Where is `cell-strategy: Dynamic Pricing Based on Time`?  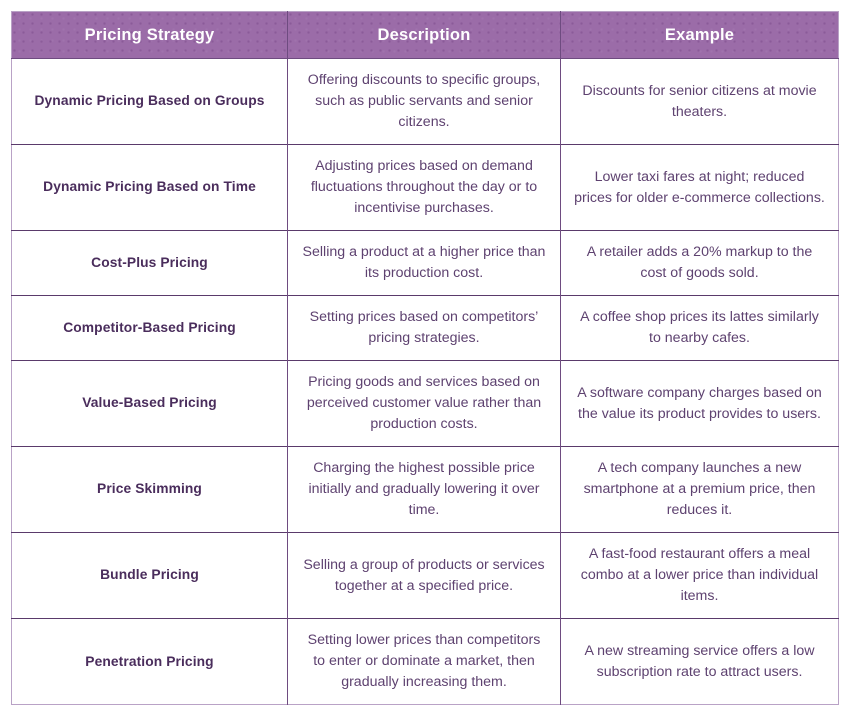 cell-strategy: Dynamic Pricing Based on Time is located at coordinates (149, 187).